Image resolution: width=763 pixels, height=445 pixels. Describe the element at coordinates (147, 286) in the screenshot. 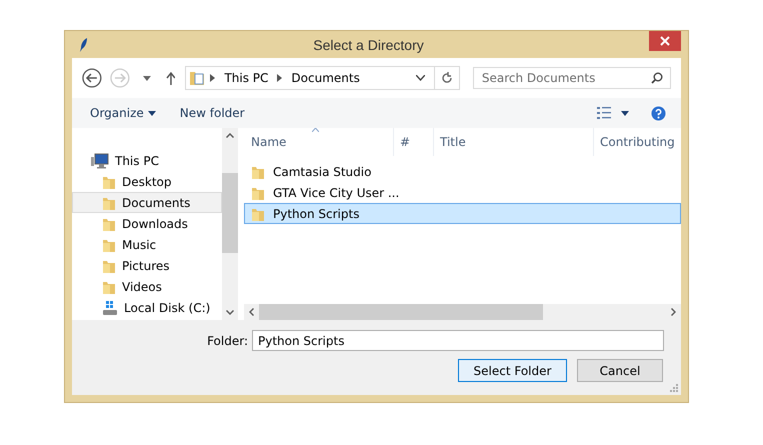

I see `tree-item: Videos` at that location.